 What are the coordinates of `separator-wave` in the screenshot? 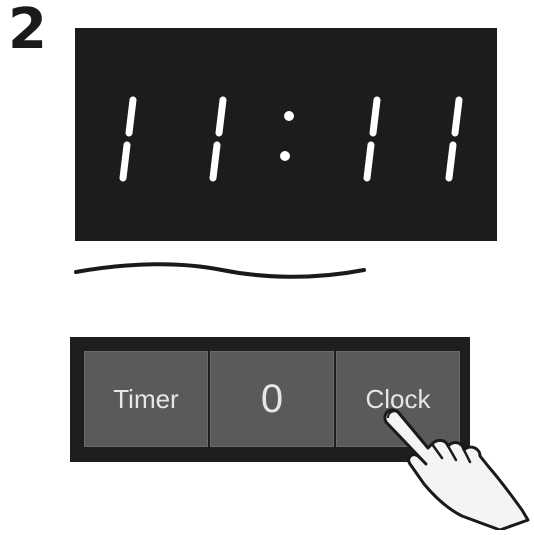 It's located at (220, 270).